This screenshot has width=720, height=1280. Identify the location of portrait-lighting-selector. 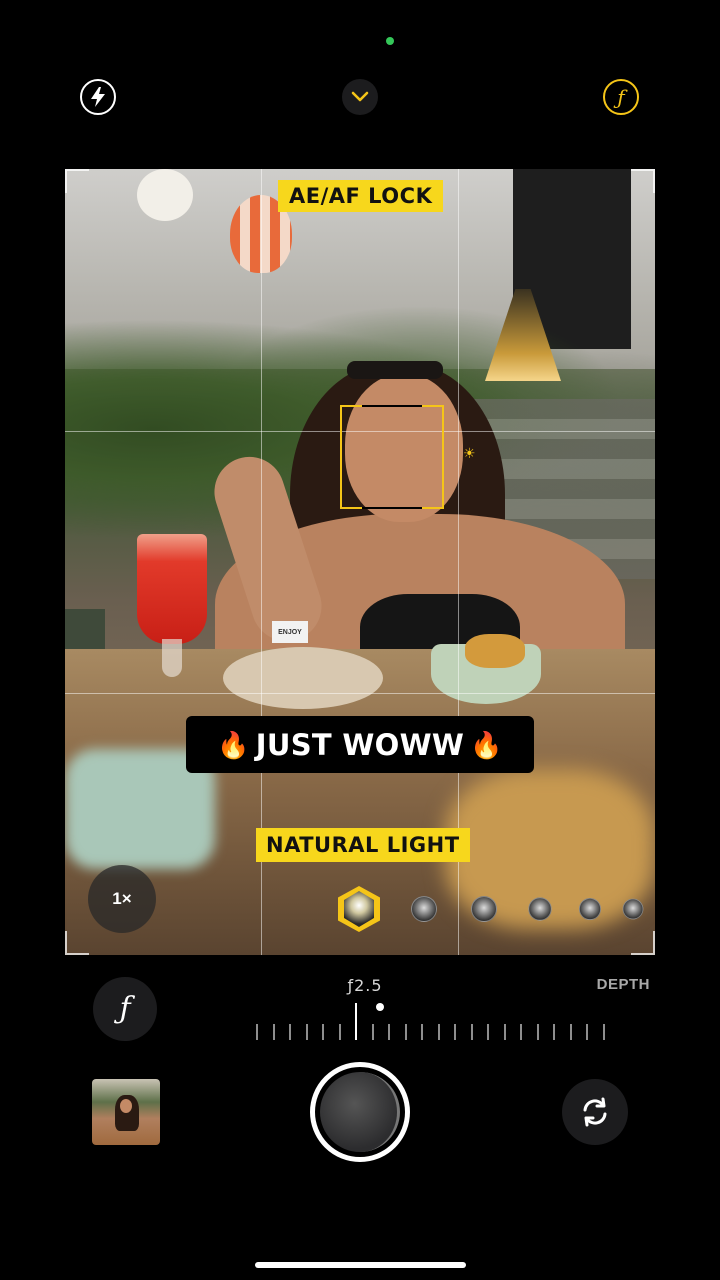
(495, 910).